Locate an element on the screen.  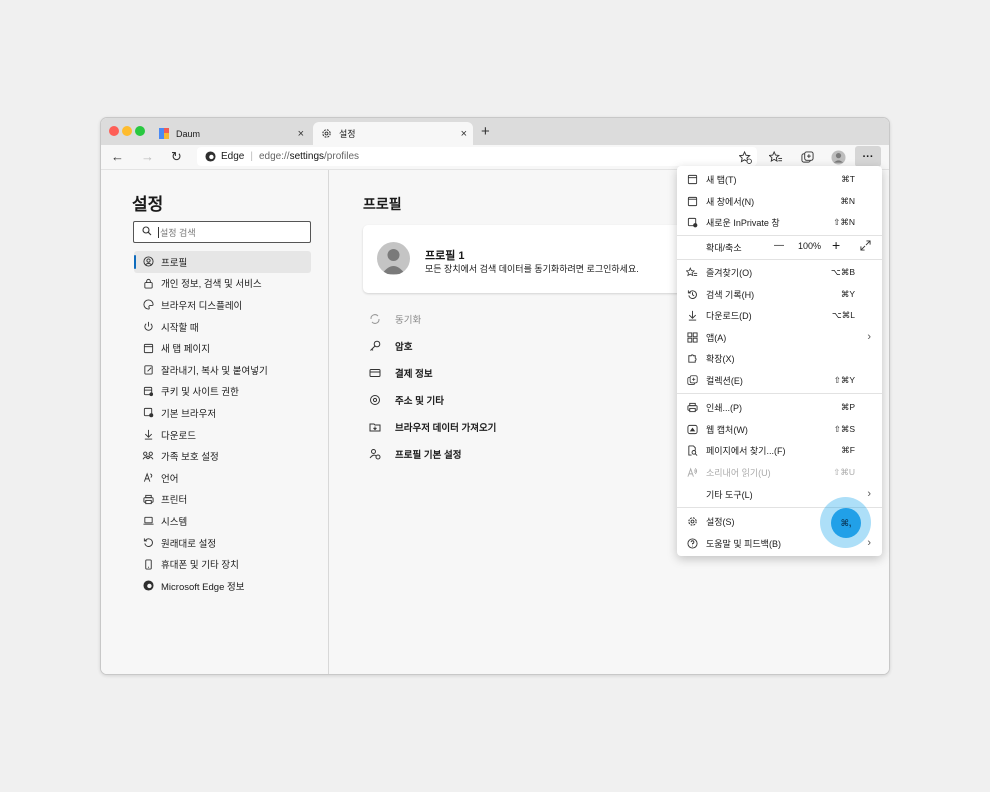
sidebar-item-label: 프린터 is located at coordinates (174, 501).